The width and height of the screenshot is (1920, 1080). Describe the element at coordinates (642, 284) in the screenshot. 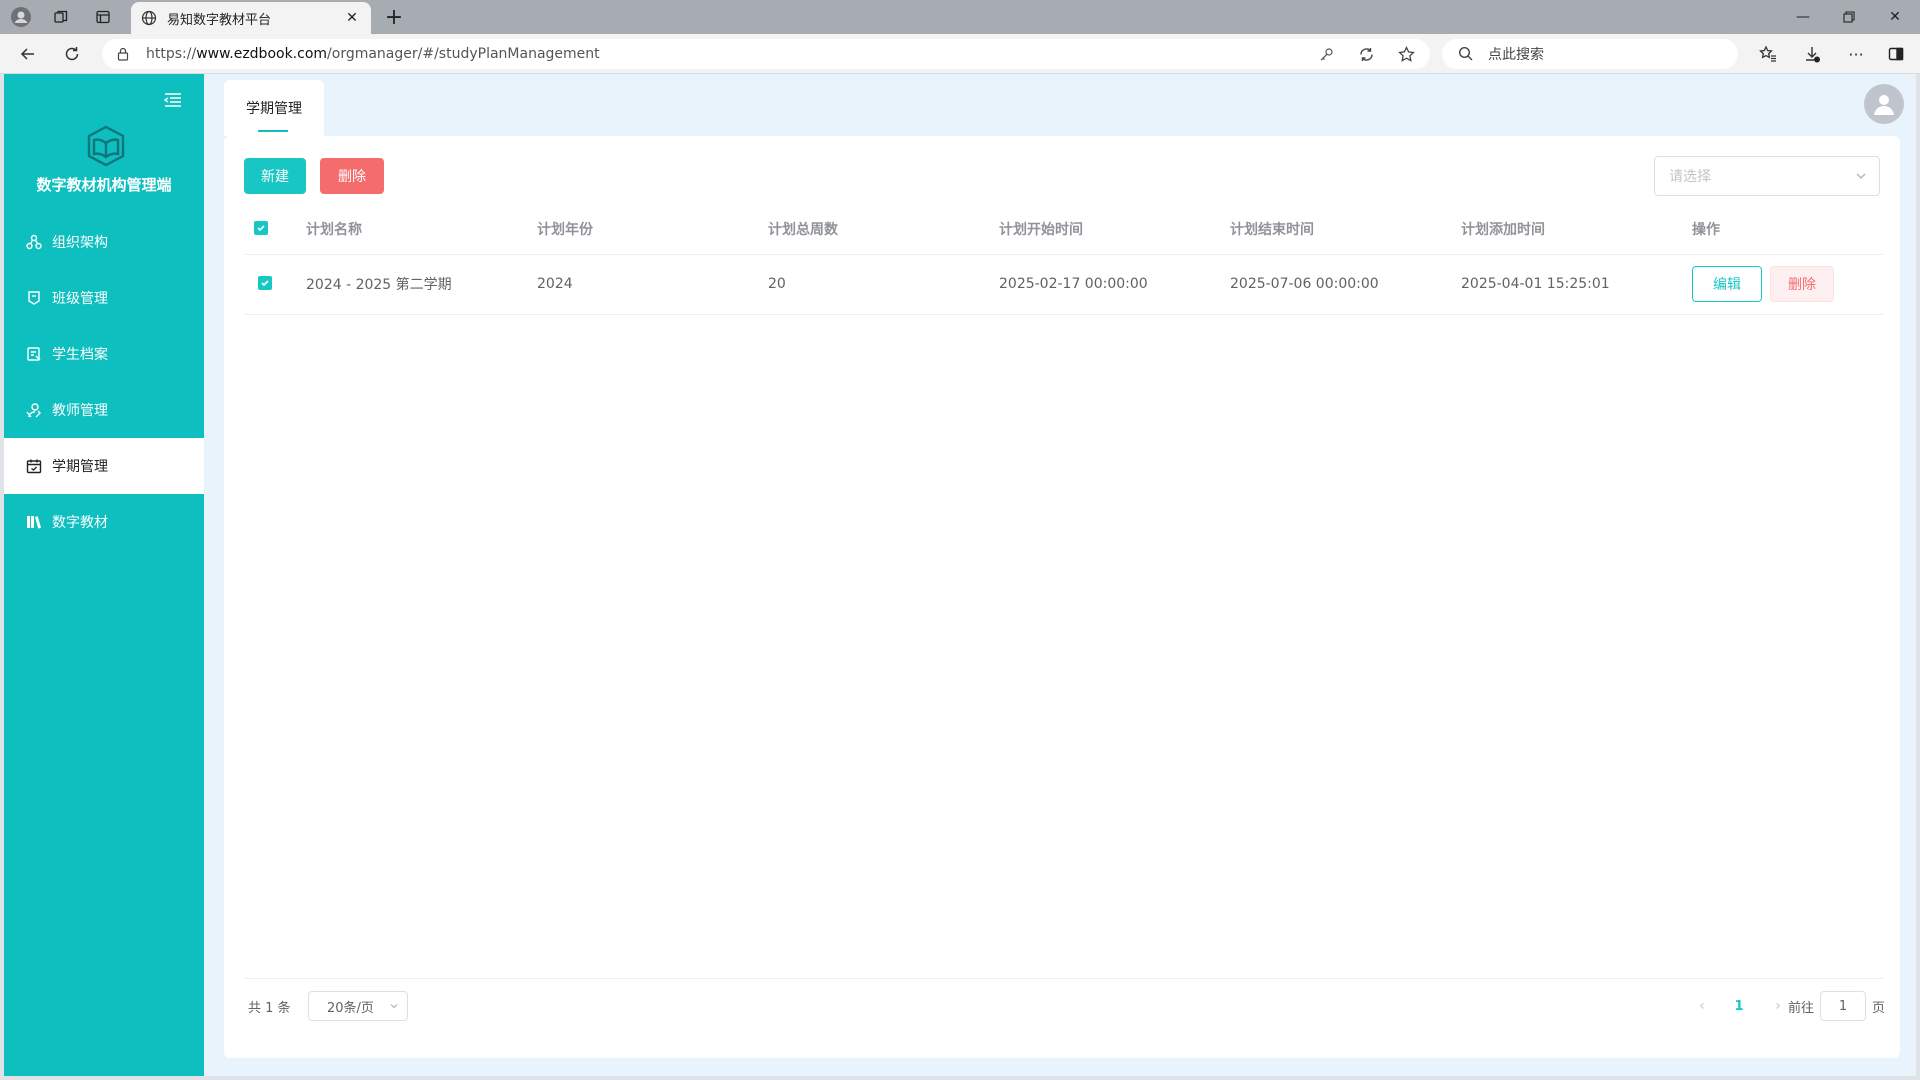

I see `cell-plan-year: 2024` at that location.